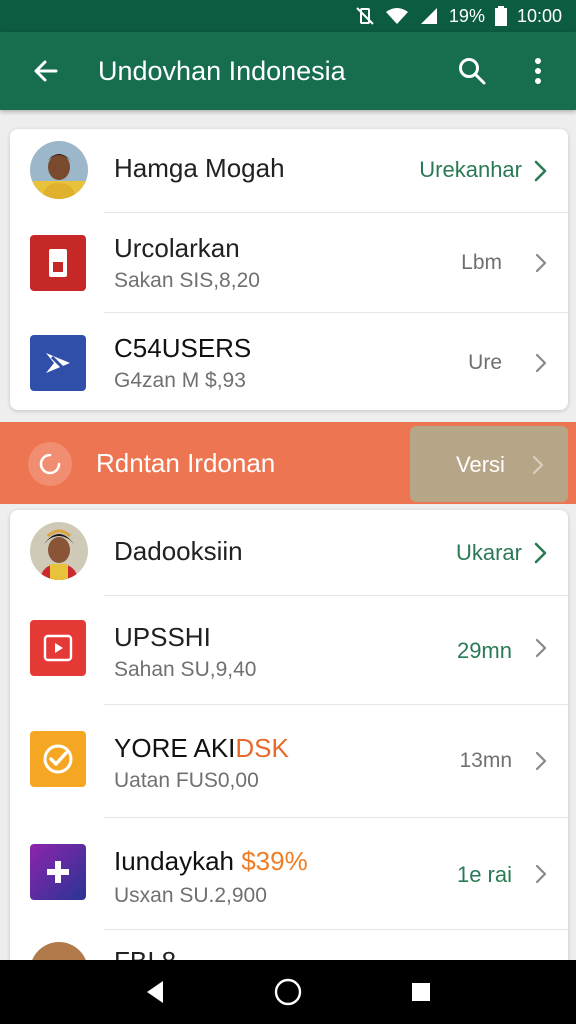 The width and height of the screenshot is (576, 1024). What do you see at coordinates (289, 361) in the screenshot?
I see `list-item: C54USERS G4zan M $,93 Ure` at bounding box center [289, 361].